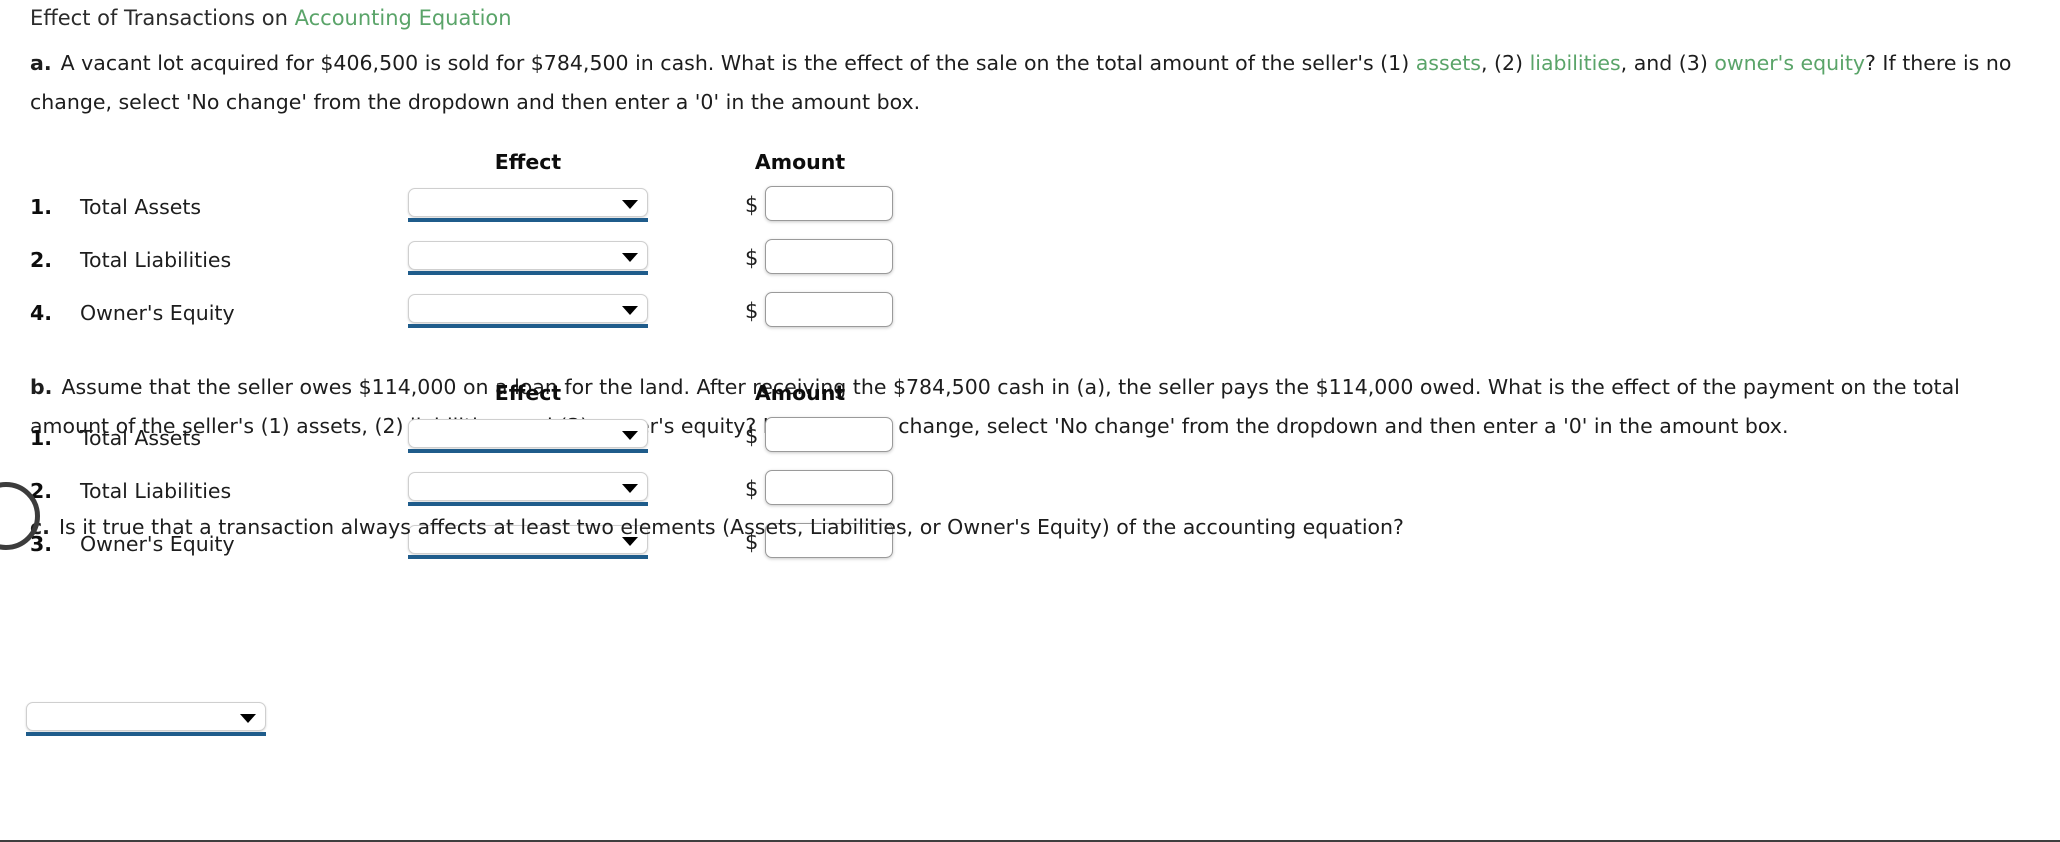  What do you see at coordinates (829, 434) in the screenshot?
I see `table-b-row-0-amount-input` at bounding box center [829, 434].